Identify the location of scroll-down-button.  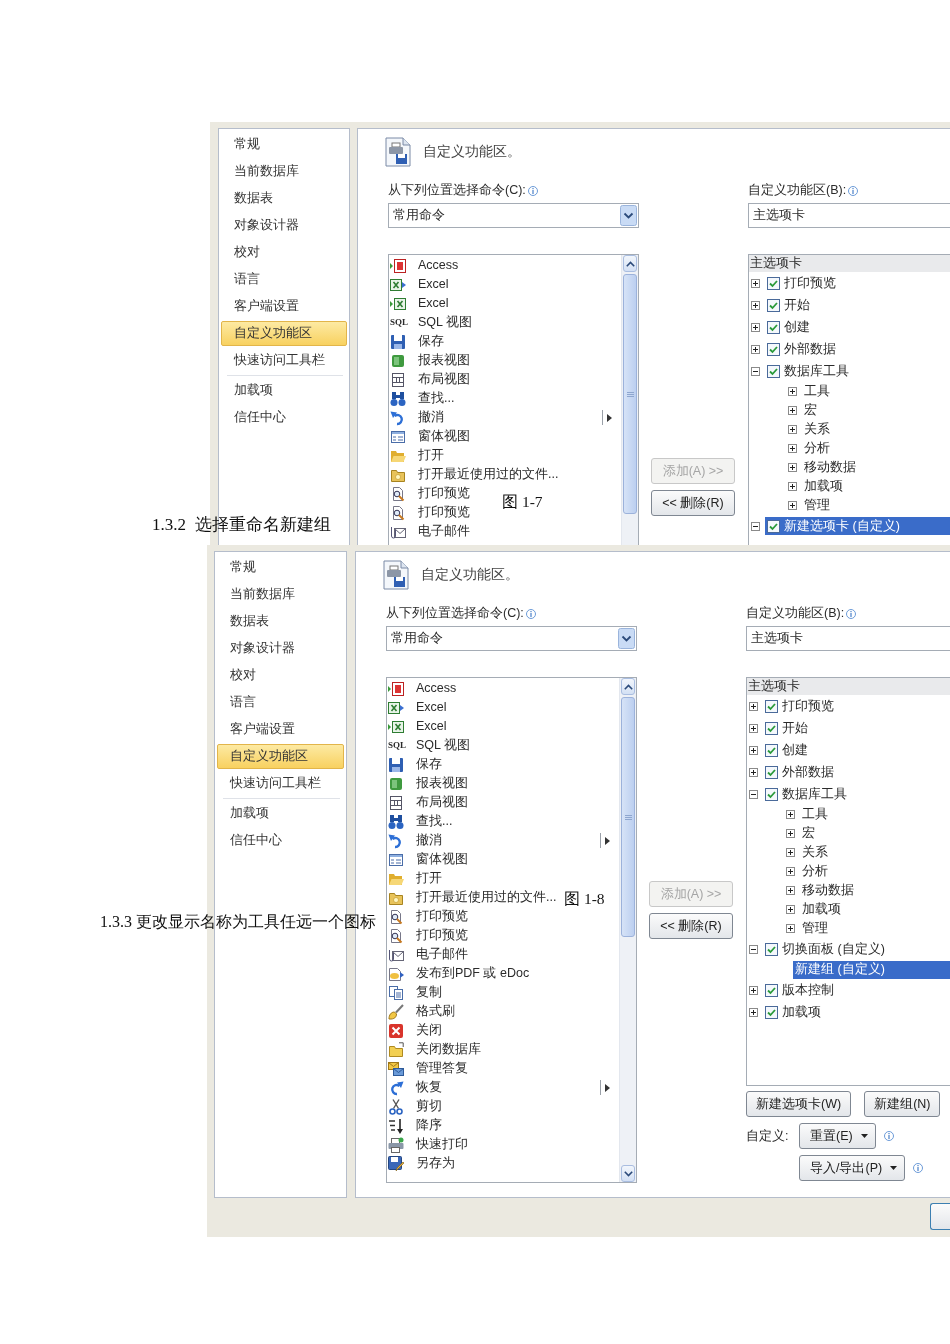
(628, 1173).